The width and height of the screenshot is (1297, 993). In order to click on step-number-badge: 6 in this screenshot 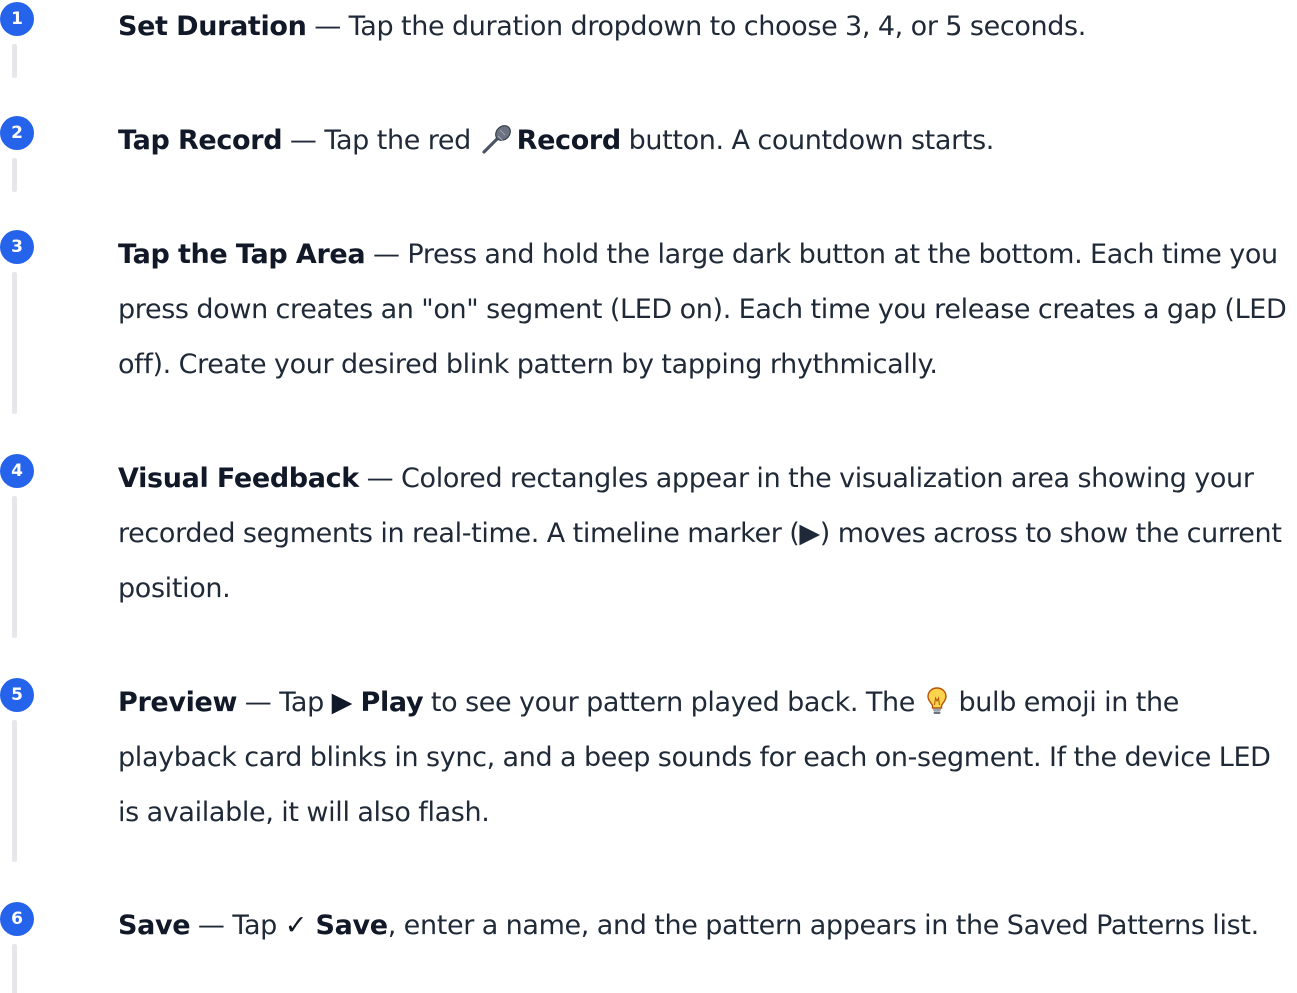, I will do `click(17, 919)`.